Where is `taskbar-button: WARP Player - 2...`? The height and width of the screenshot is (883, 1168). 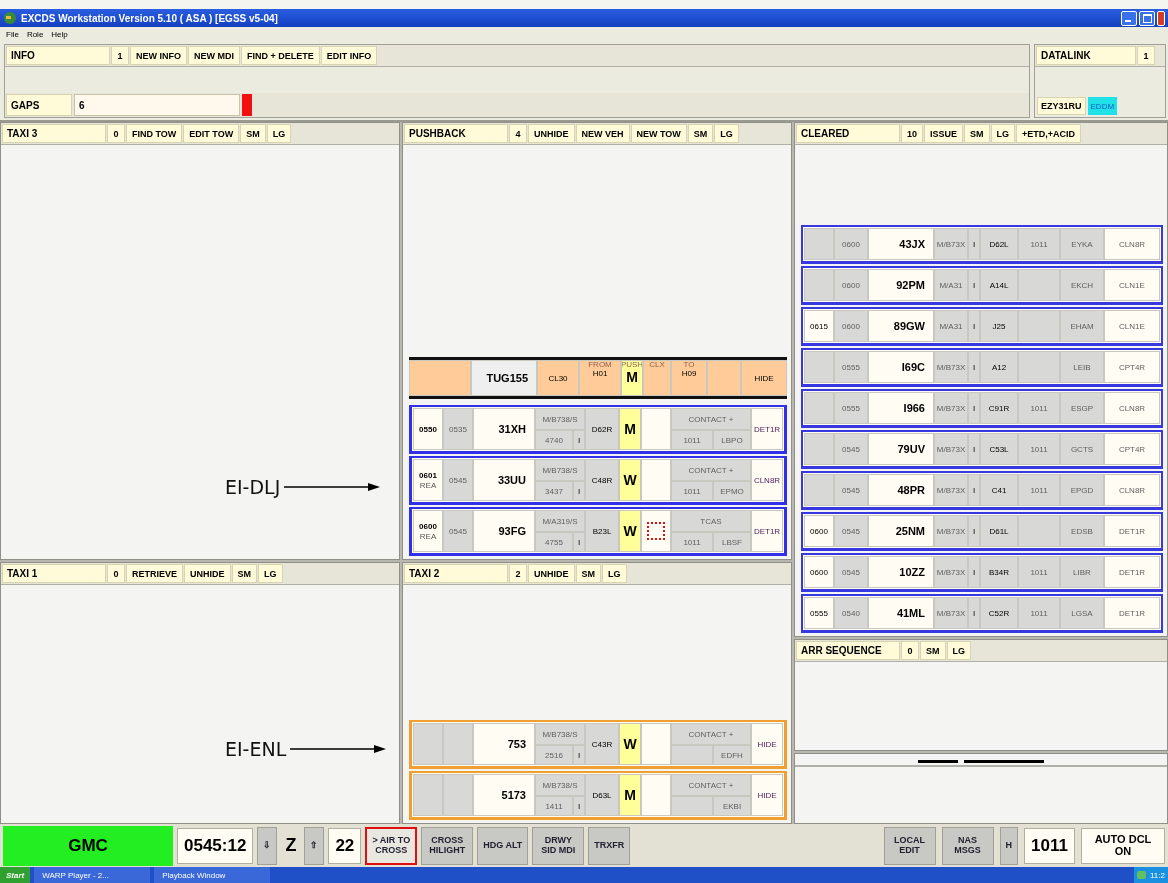 taskbar-button: WARP Player - 2... is located at coordinates (92, 875).